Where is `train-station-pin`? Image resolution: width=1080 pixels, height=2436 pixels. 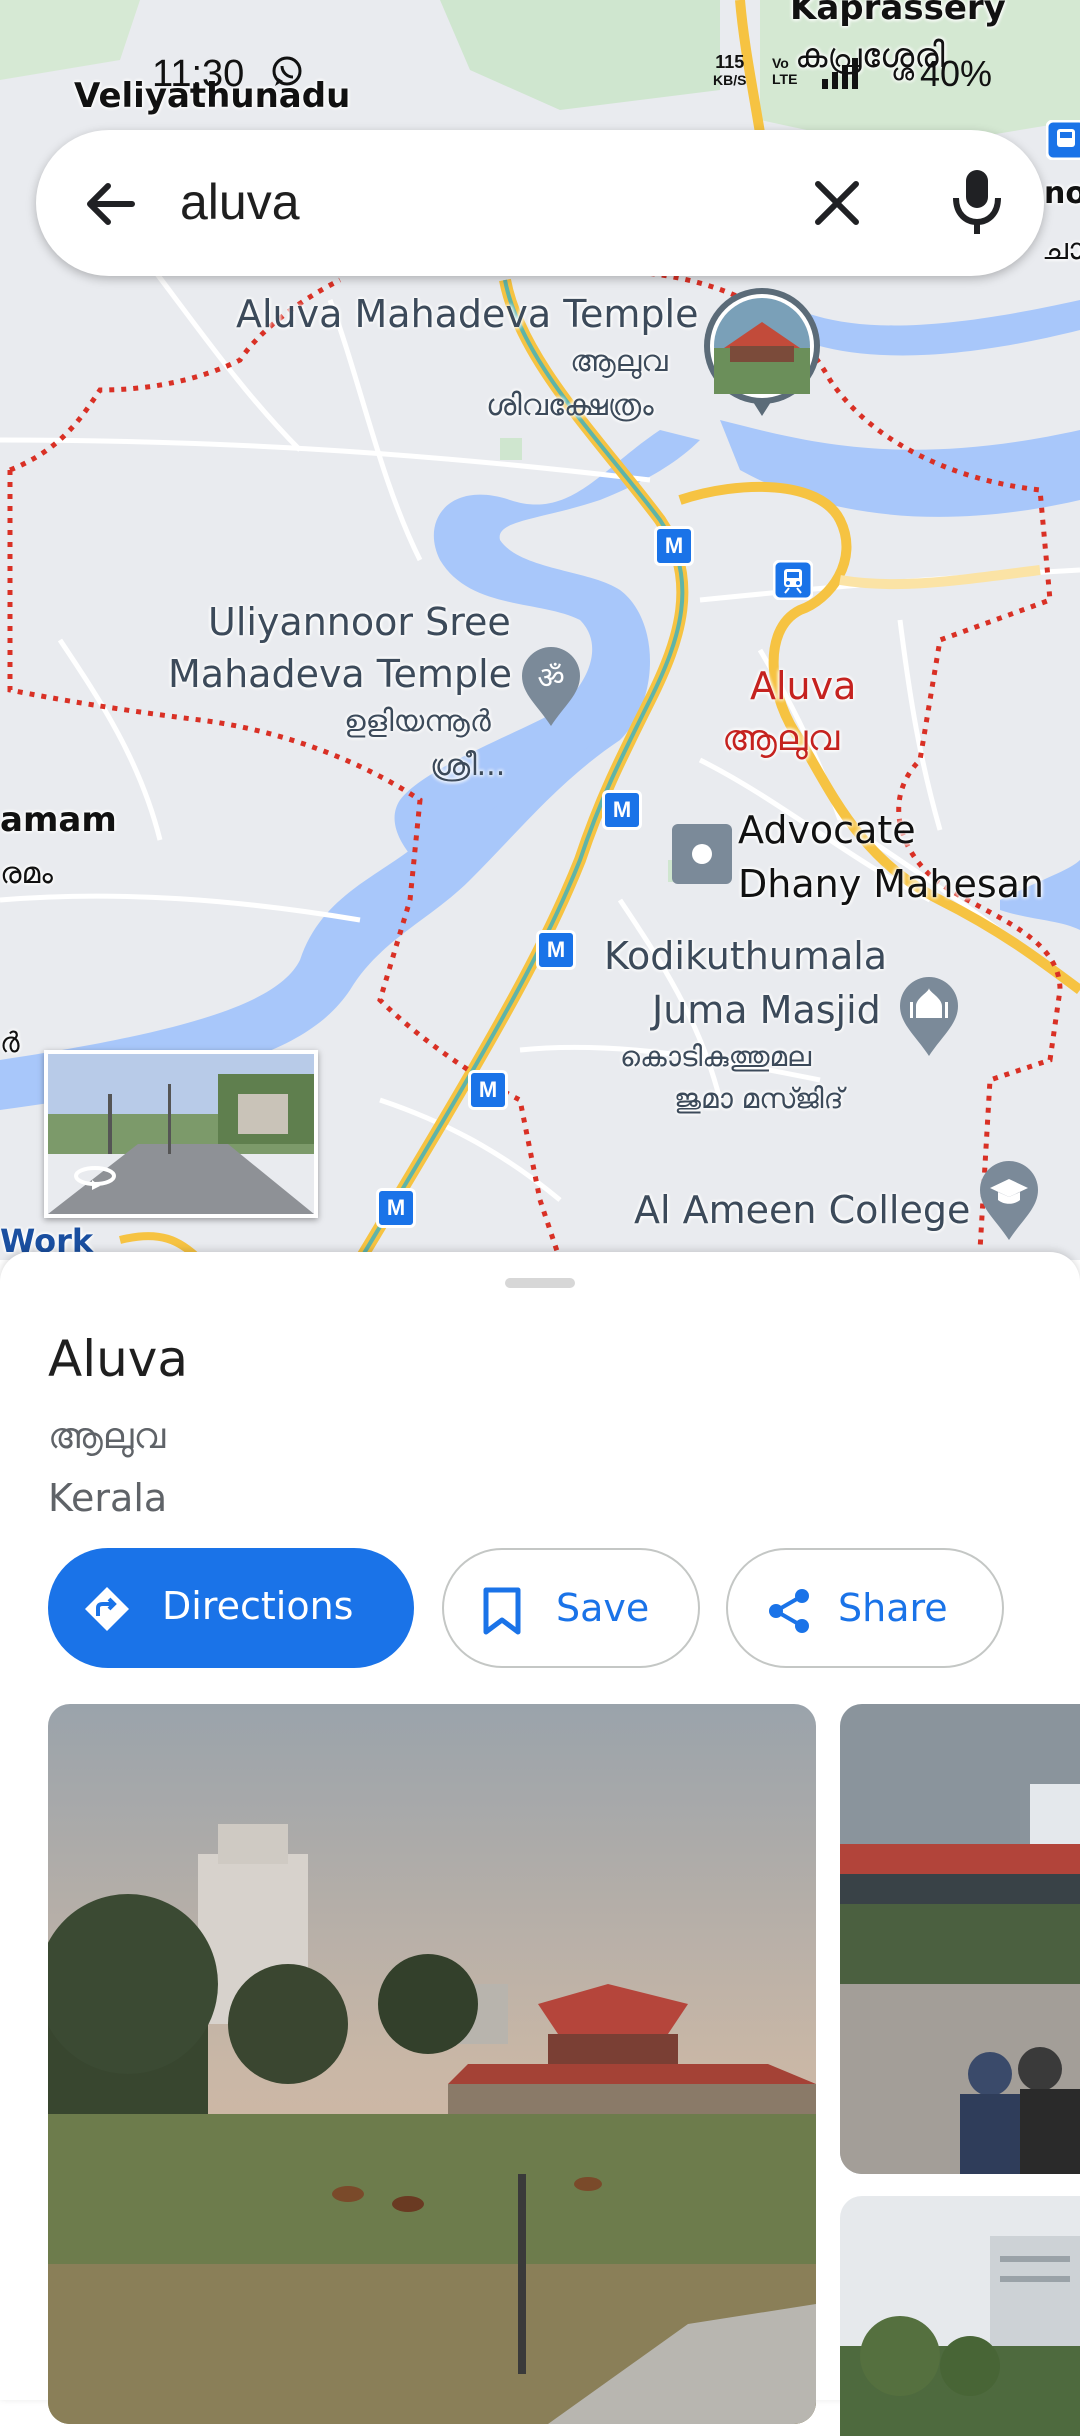
train-station-pin is located at coordinates (793, 581).